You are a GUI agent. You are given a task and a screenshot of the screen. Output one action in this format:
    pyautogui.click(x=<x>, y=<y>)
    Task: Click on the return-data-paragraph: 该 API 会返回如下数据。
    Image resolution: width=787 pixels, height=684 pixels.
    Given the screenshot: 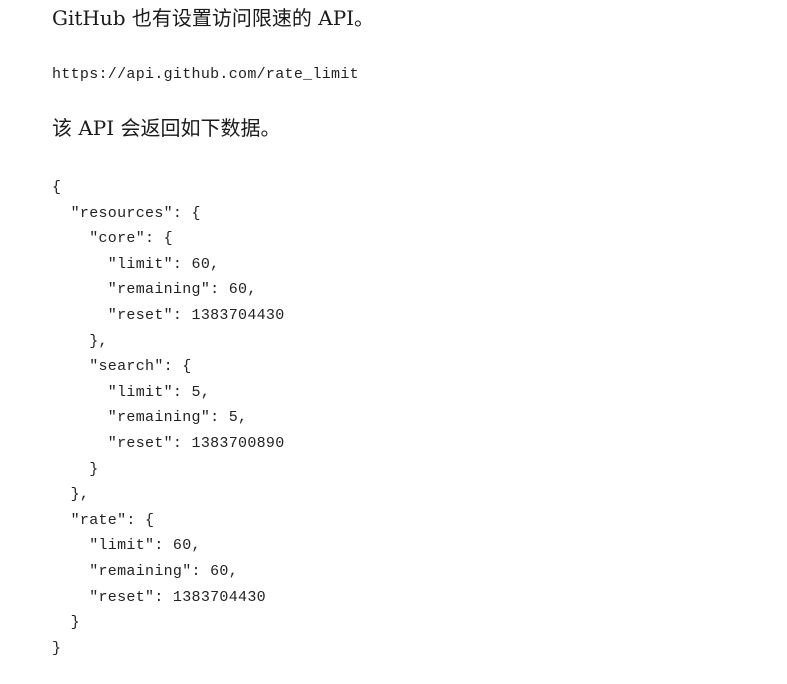 What is the action you would take?
    pyautogui.click(x=166, y=128)
    